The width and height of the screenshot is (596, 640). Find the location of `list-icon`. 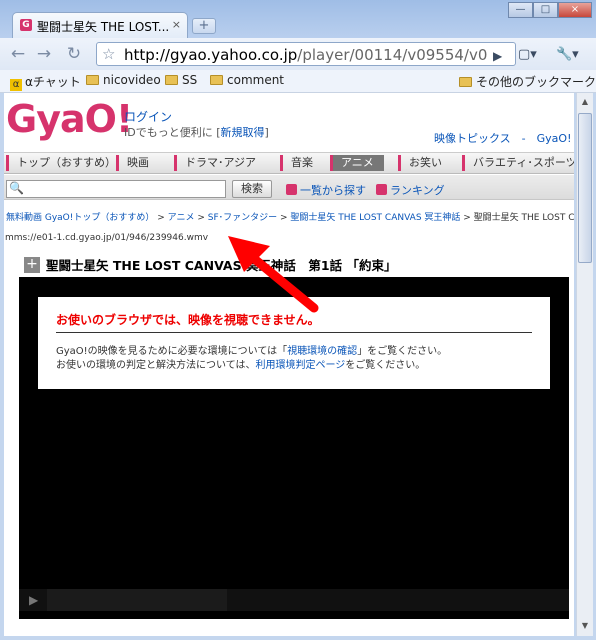

list-icon is located at coordinates (291, 189).